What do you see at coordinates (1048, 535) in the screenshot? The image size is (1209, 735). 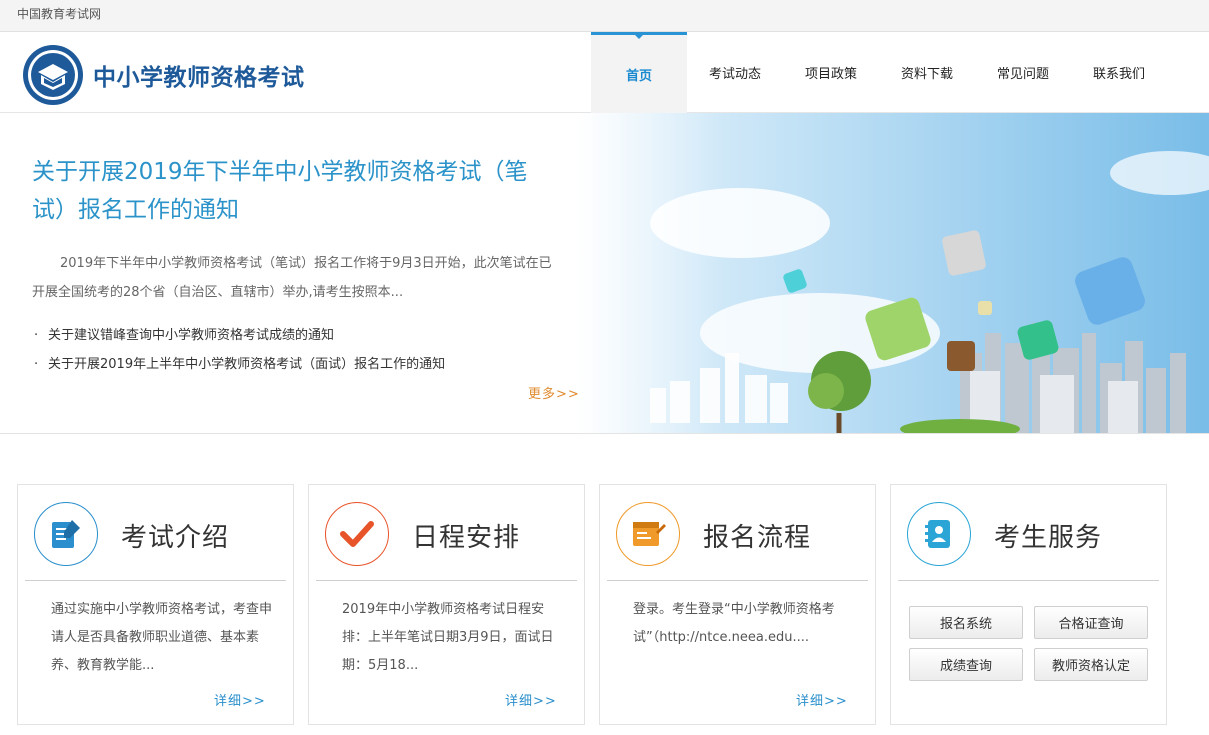 I see `card-title: 考生服务` at bounding box center [1048, 535].